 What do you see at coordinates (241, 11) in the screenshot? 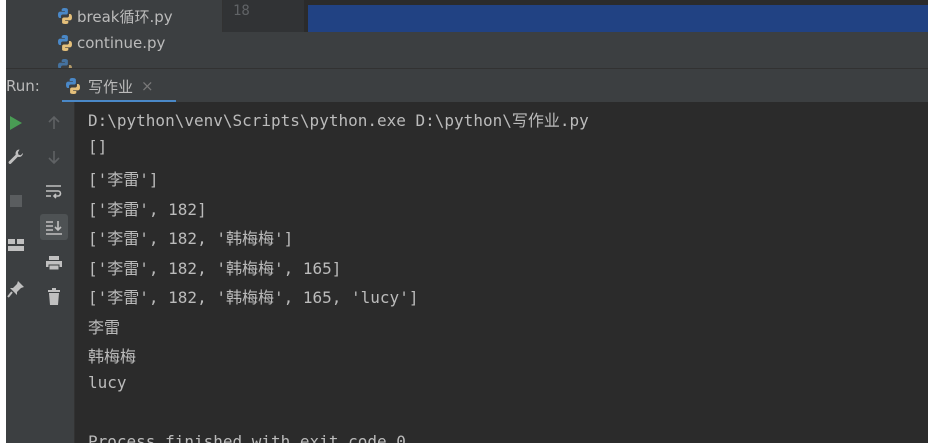
I see `line-number: 18` at bounding box center [241, 11].